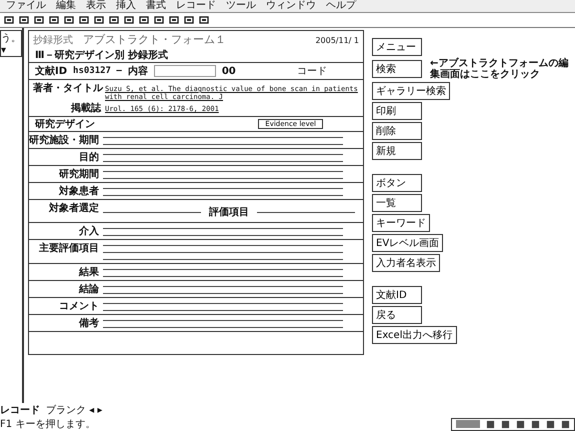 The height and width of the screenshot is (431, 575). Describe the element at coordinates (89, 289) in the screenshot. I see `field-label: 結論` at that location.